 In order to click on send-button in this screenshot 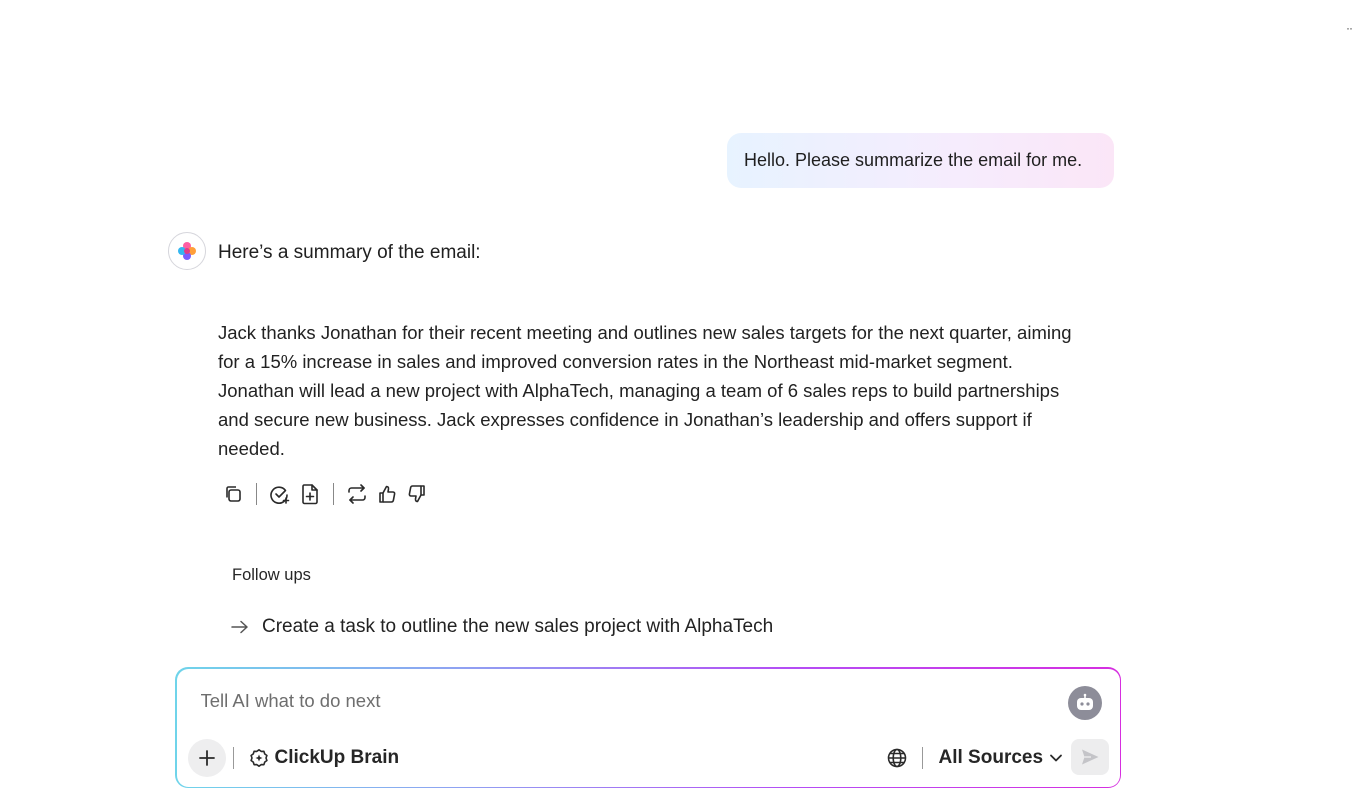, I will do `click(1089, 756)`.